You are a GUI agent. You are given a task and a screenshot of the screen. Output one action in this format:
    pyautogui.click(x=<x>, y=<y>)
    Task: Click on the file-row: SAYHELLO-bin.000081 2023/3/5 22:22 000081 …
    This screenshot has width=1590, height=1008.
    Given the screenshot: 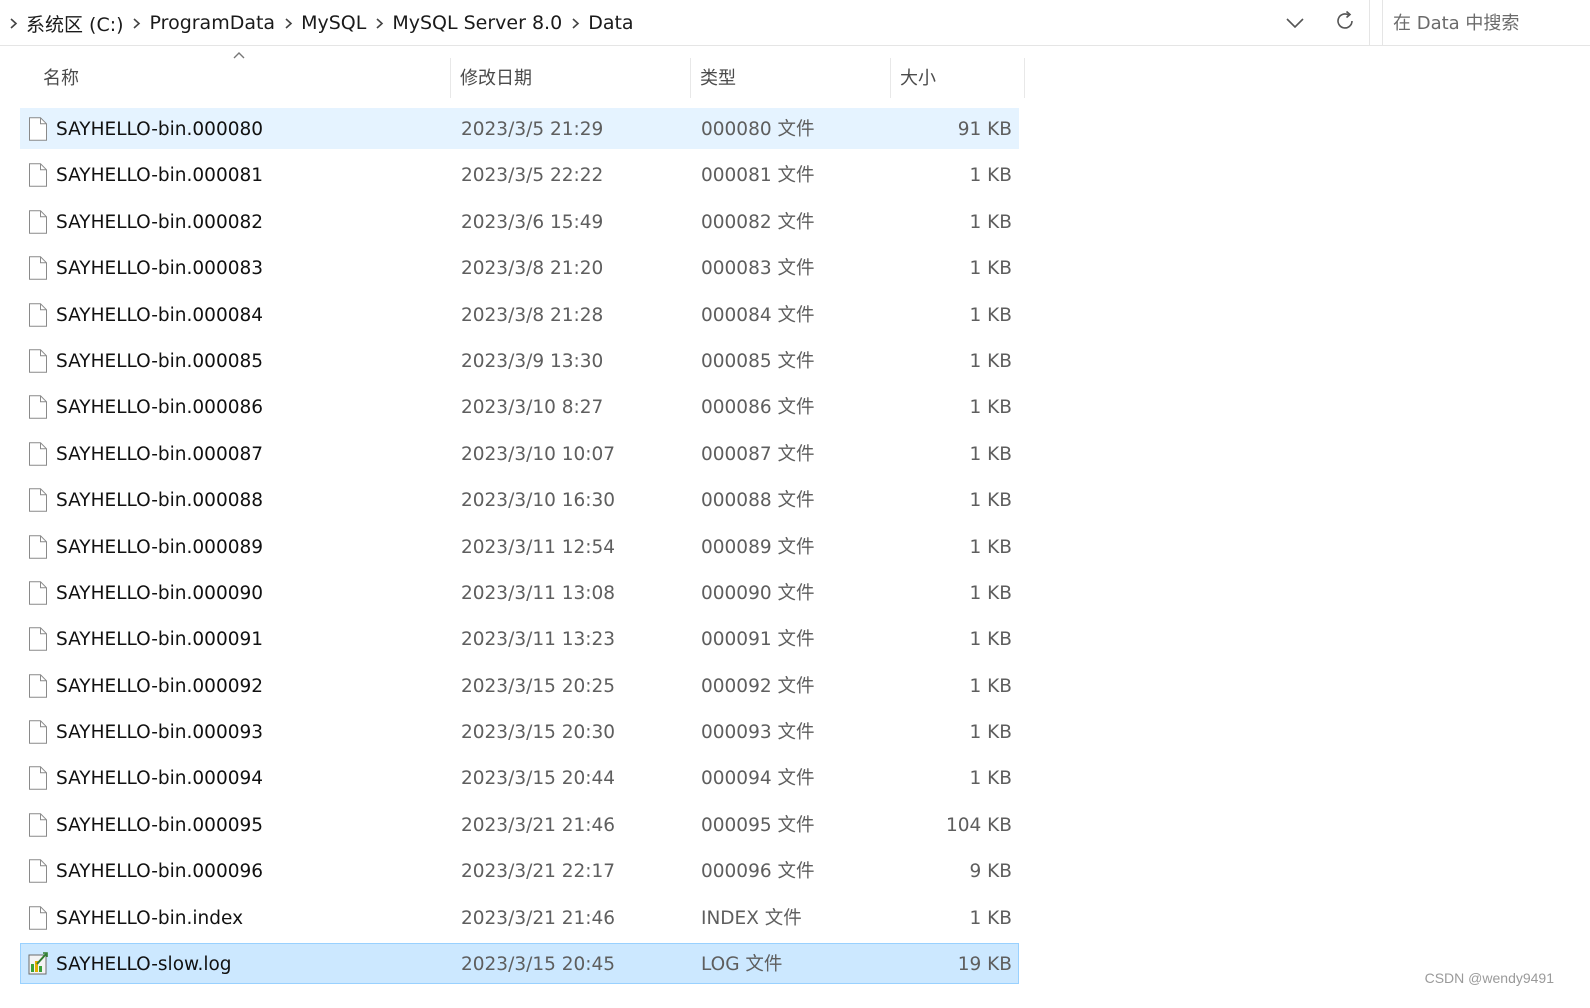 What is the action you would take?
    pyautogui.click(x=519, y=174)
    